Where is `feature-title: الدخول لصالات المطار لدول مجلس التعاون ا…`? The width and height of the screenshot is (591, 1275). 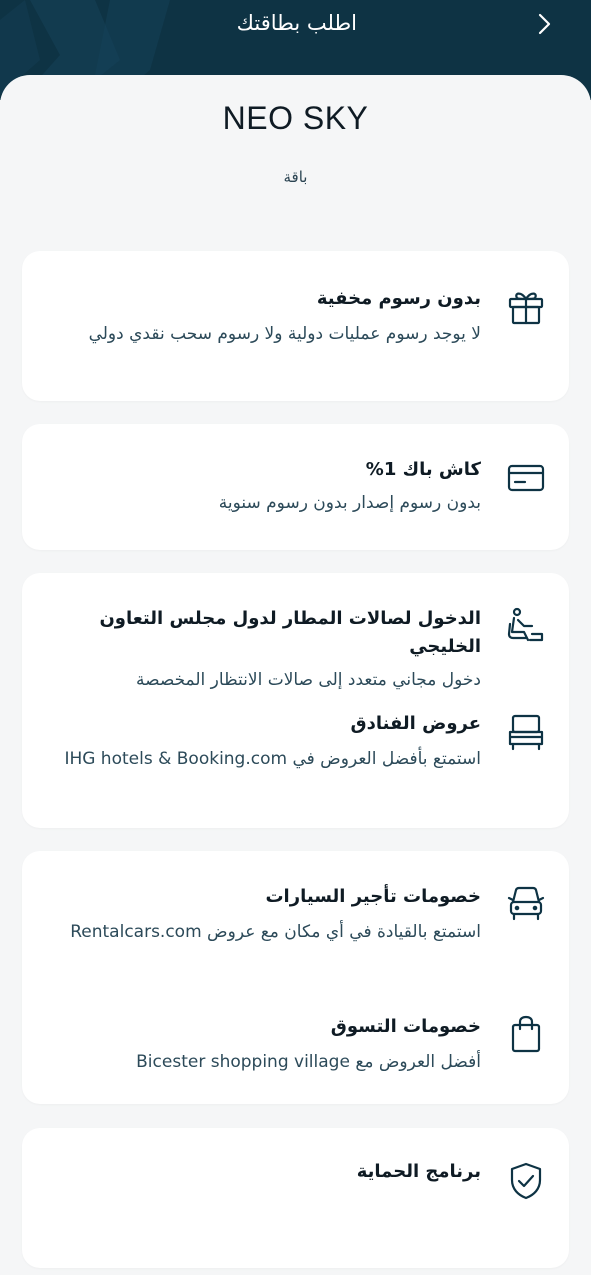
feature-title: الدخول لصالات المطار لدول مجلس التعاون ا… is located at coordinates (290, 632).